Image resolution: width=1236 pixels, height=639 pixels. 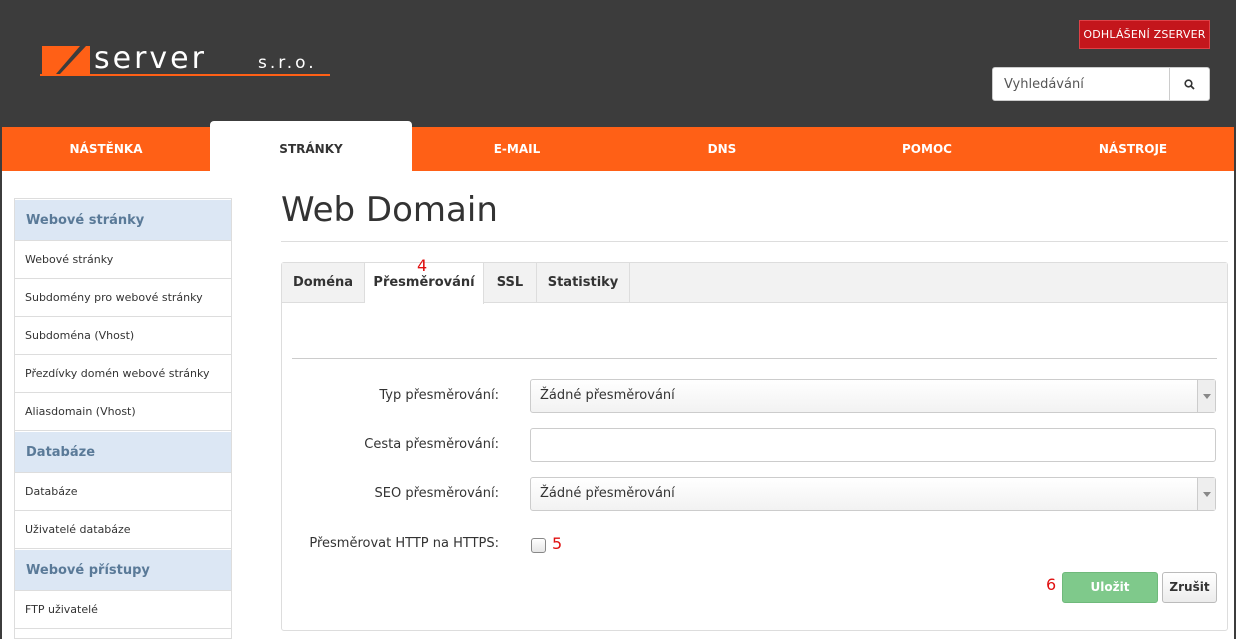 I want to click on redirect-path-input, so click(x=873, y=445).